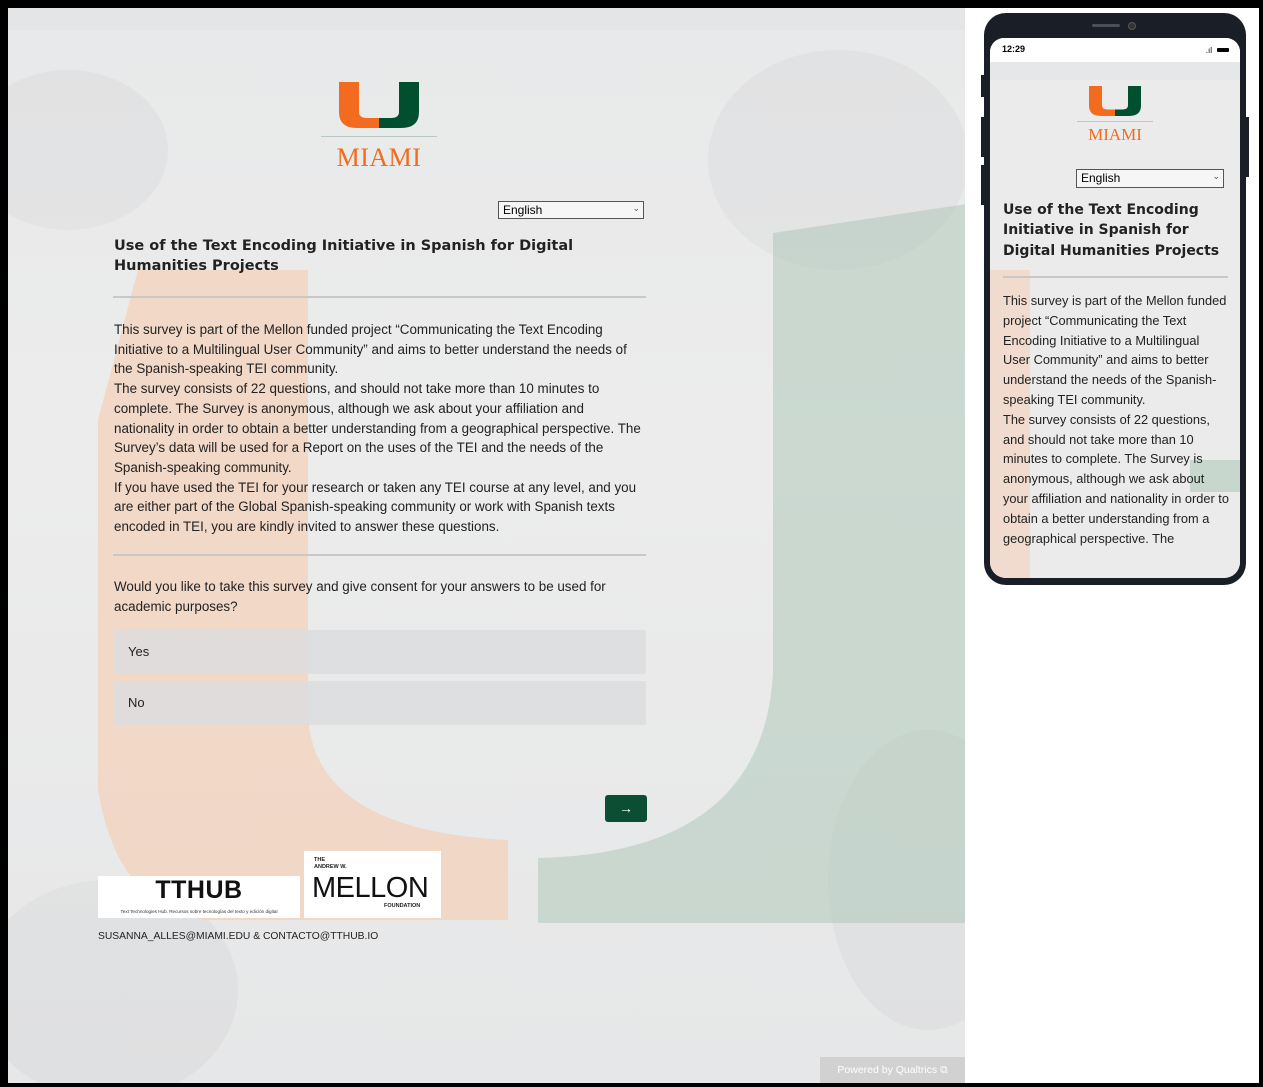 Image resolution: width=1263 pixels, height=1087 pixels. What do you see at coordinates (1014, 49) in the screenshot?
I see `status-time: 12:29` at bounding box center [1014, 49].